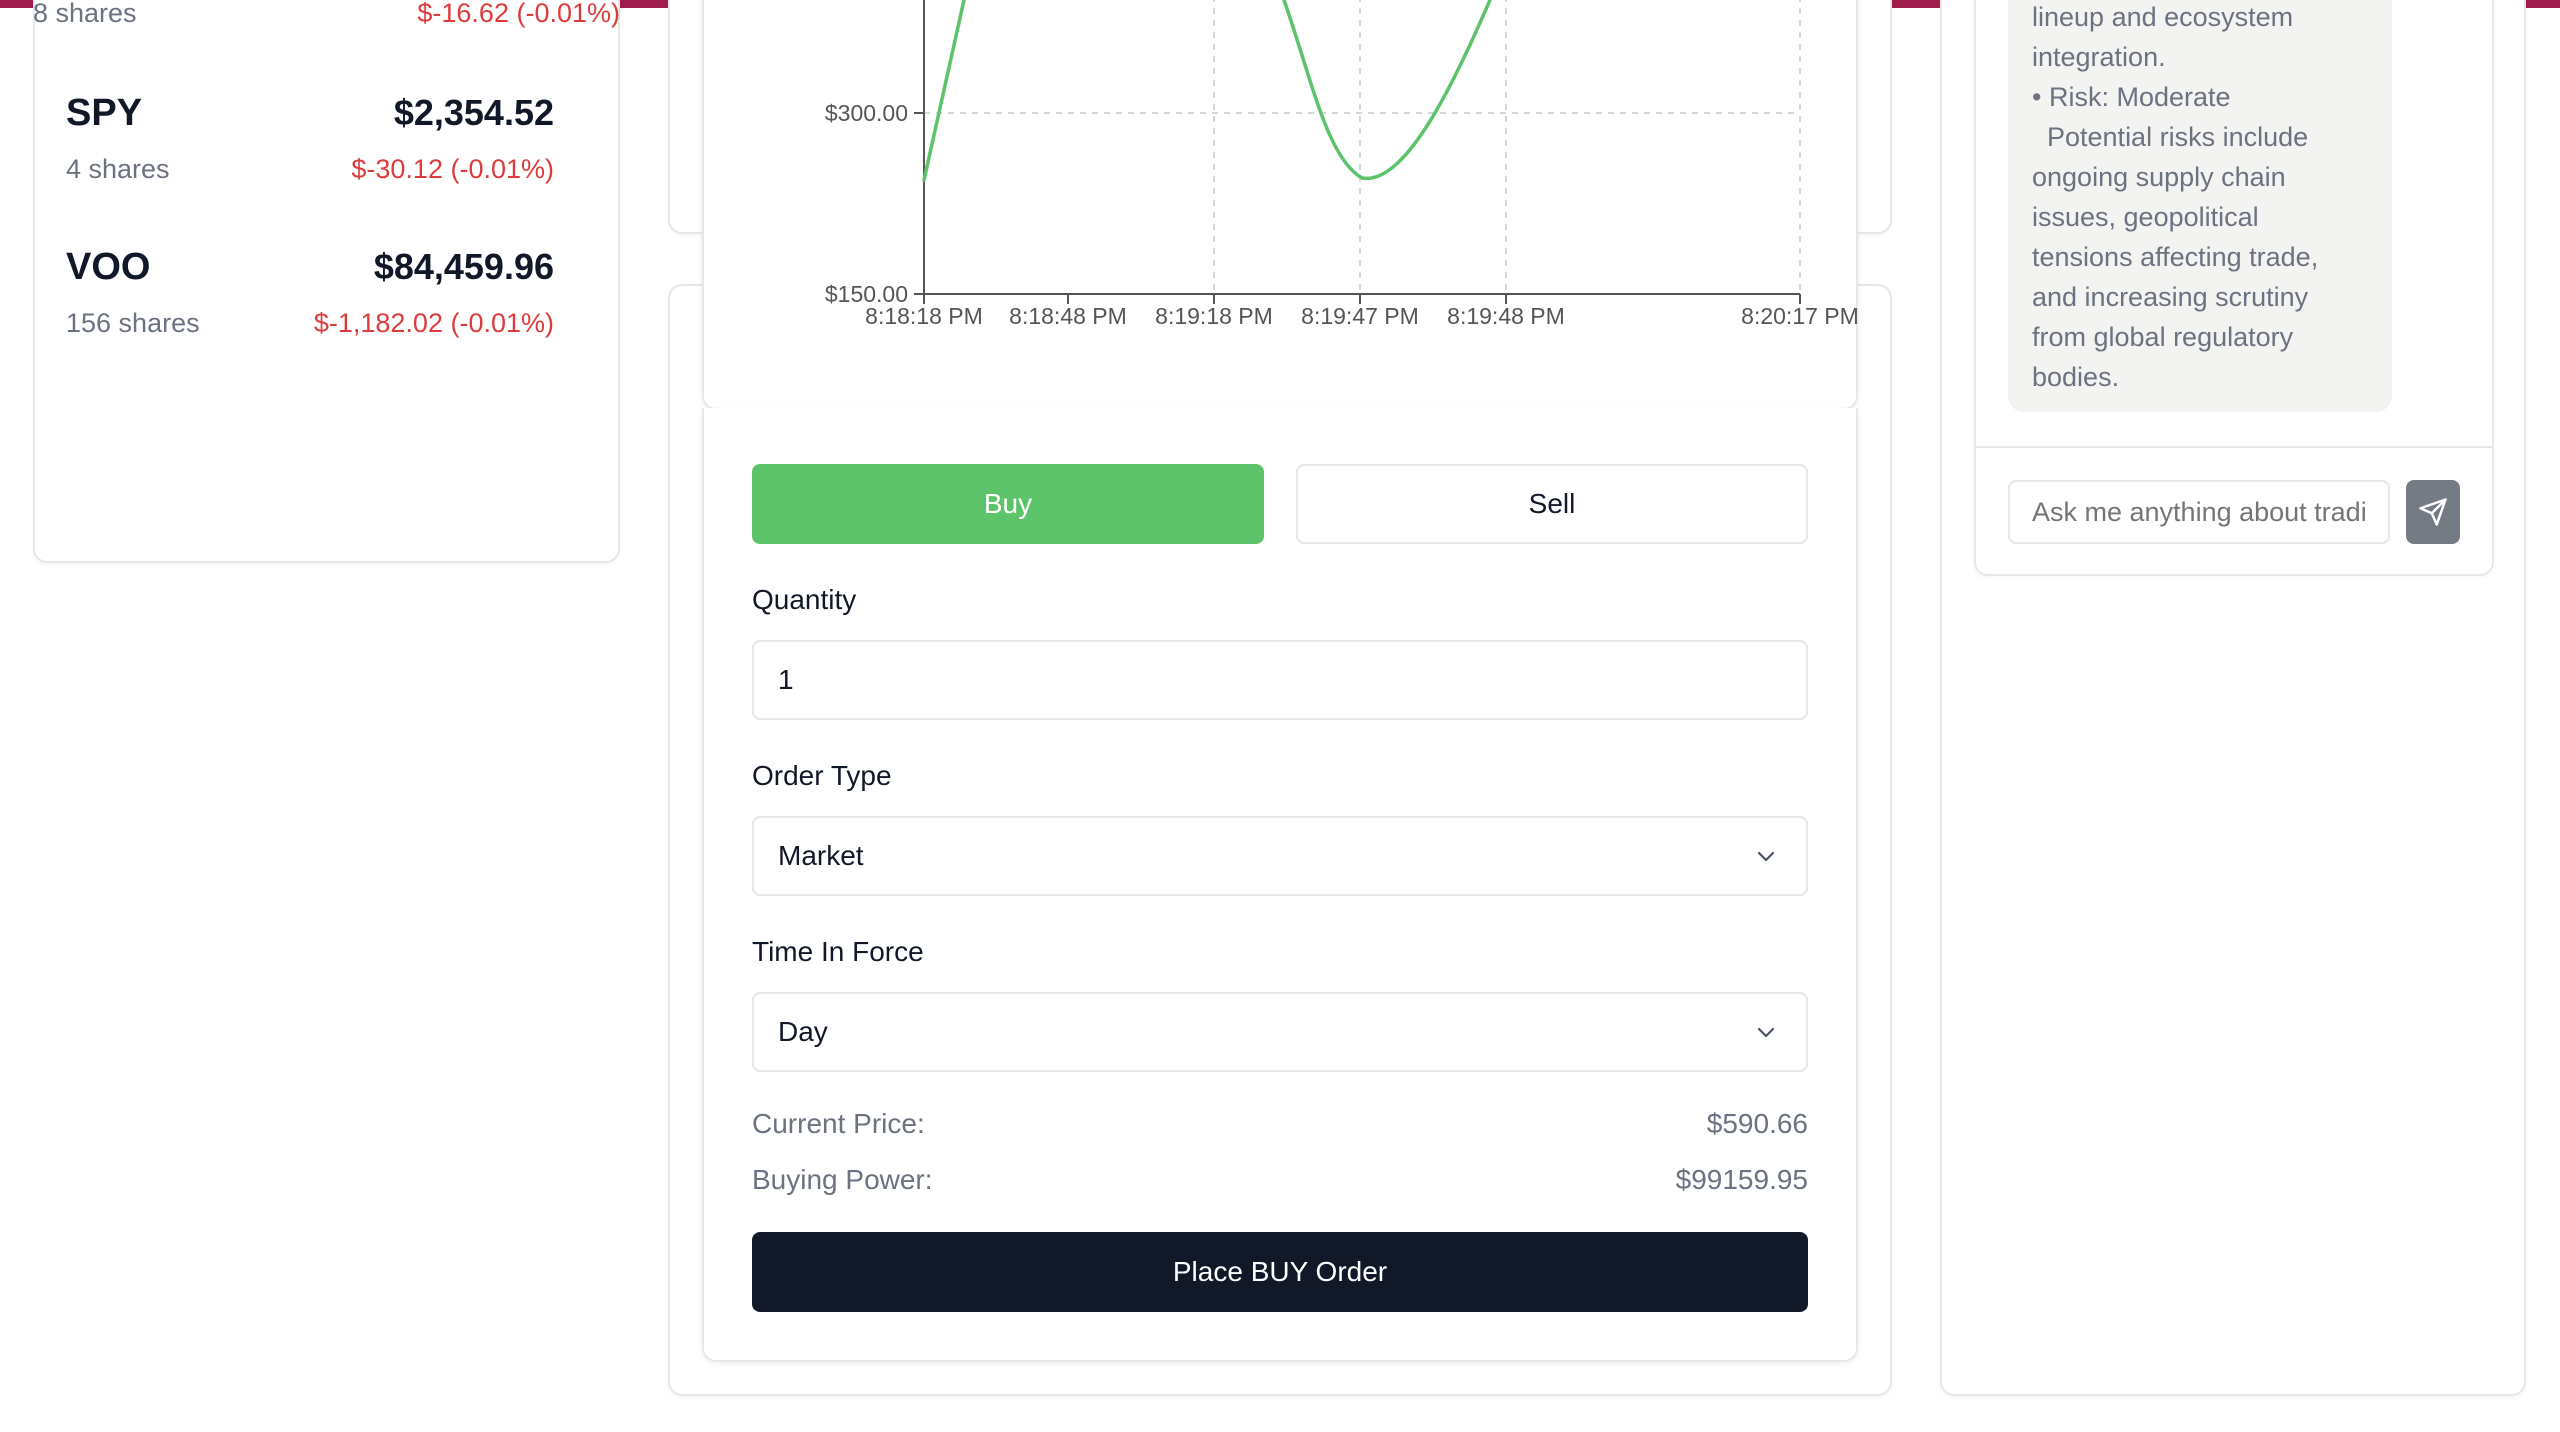  Describe the element at coordinates (1280, 1032) in the screenshot. I see `time-in-force-select: Day` at that location.